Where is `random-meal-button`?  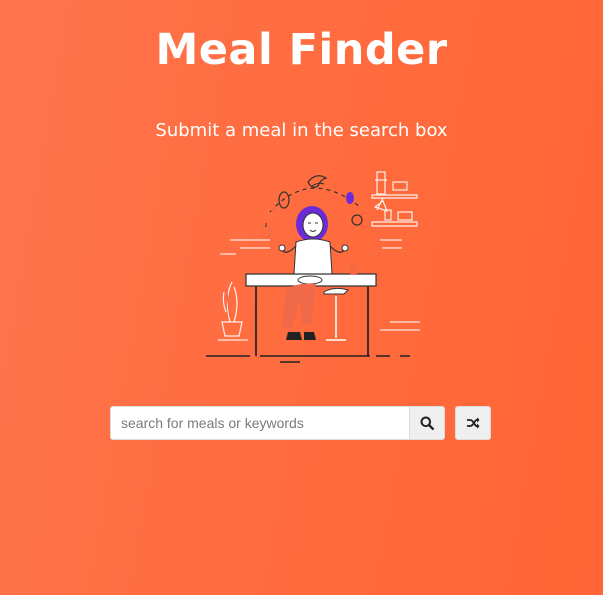 random-meal-button is located at coordinates (473, 423).